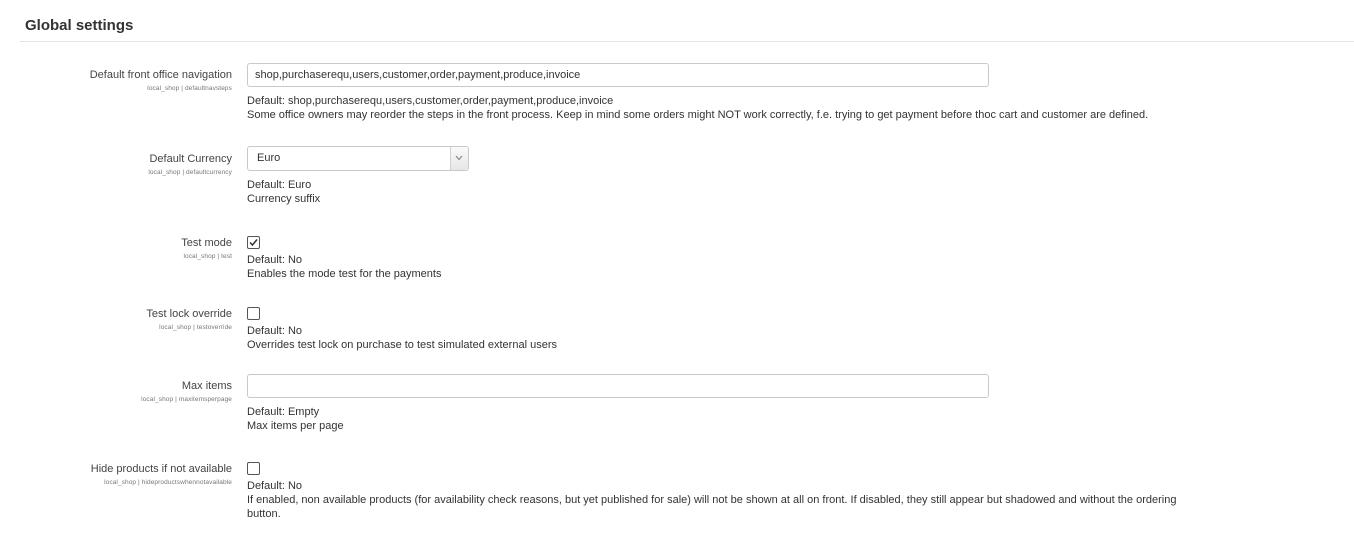 The height and width of the screenshot is (540, 1354). I want to click on section-divider, so click(687, 41).